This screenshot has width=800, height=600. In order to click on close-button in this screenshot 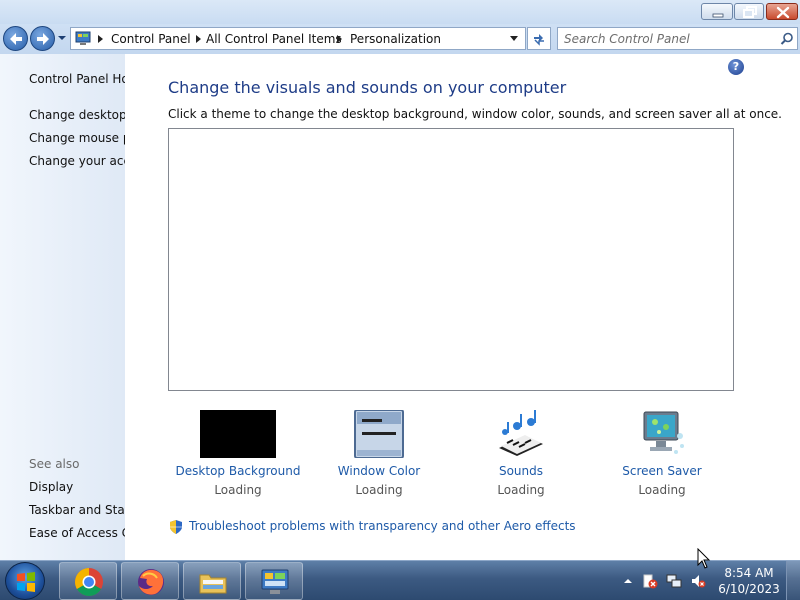, I will do `click(782, 11)`.